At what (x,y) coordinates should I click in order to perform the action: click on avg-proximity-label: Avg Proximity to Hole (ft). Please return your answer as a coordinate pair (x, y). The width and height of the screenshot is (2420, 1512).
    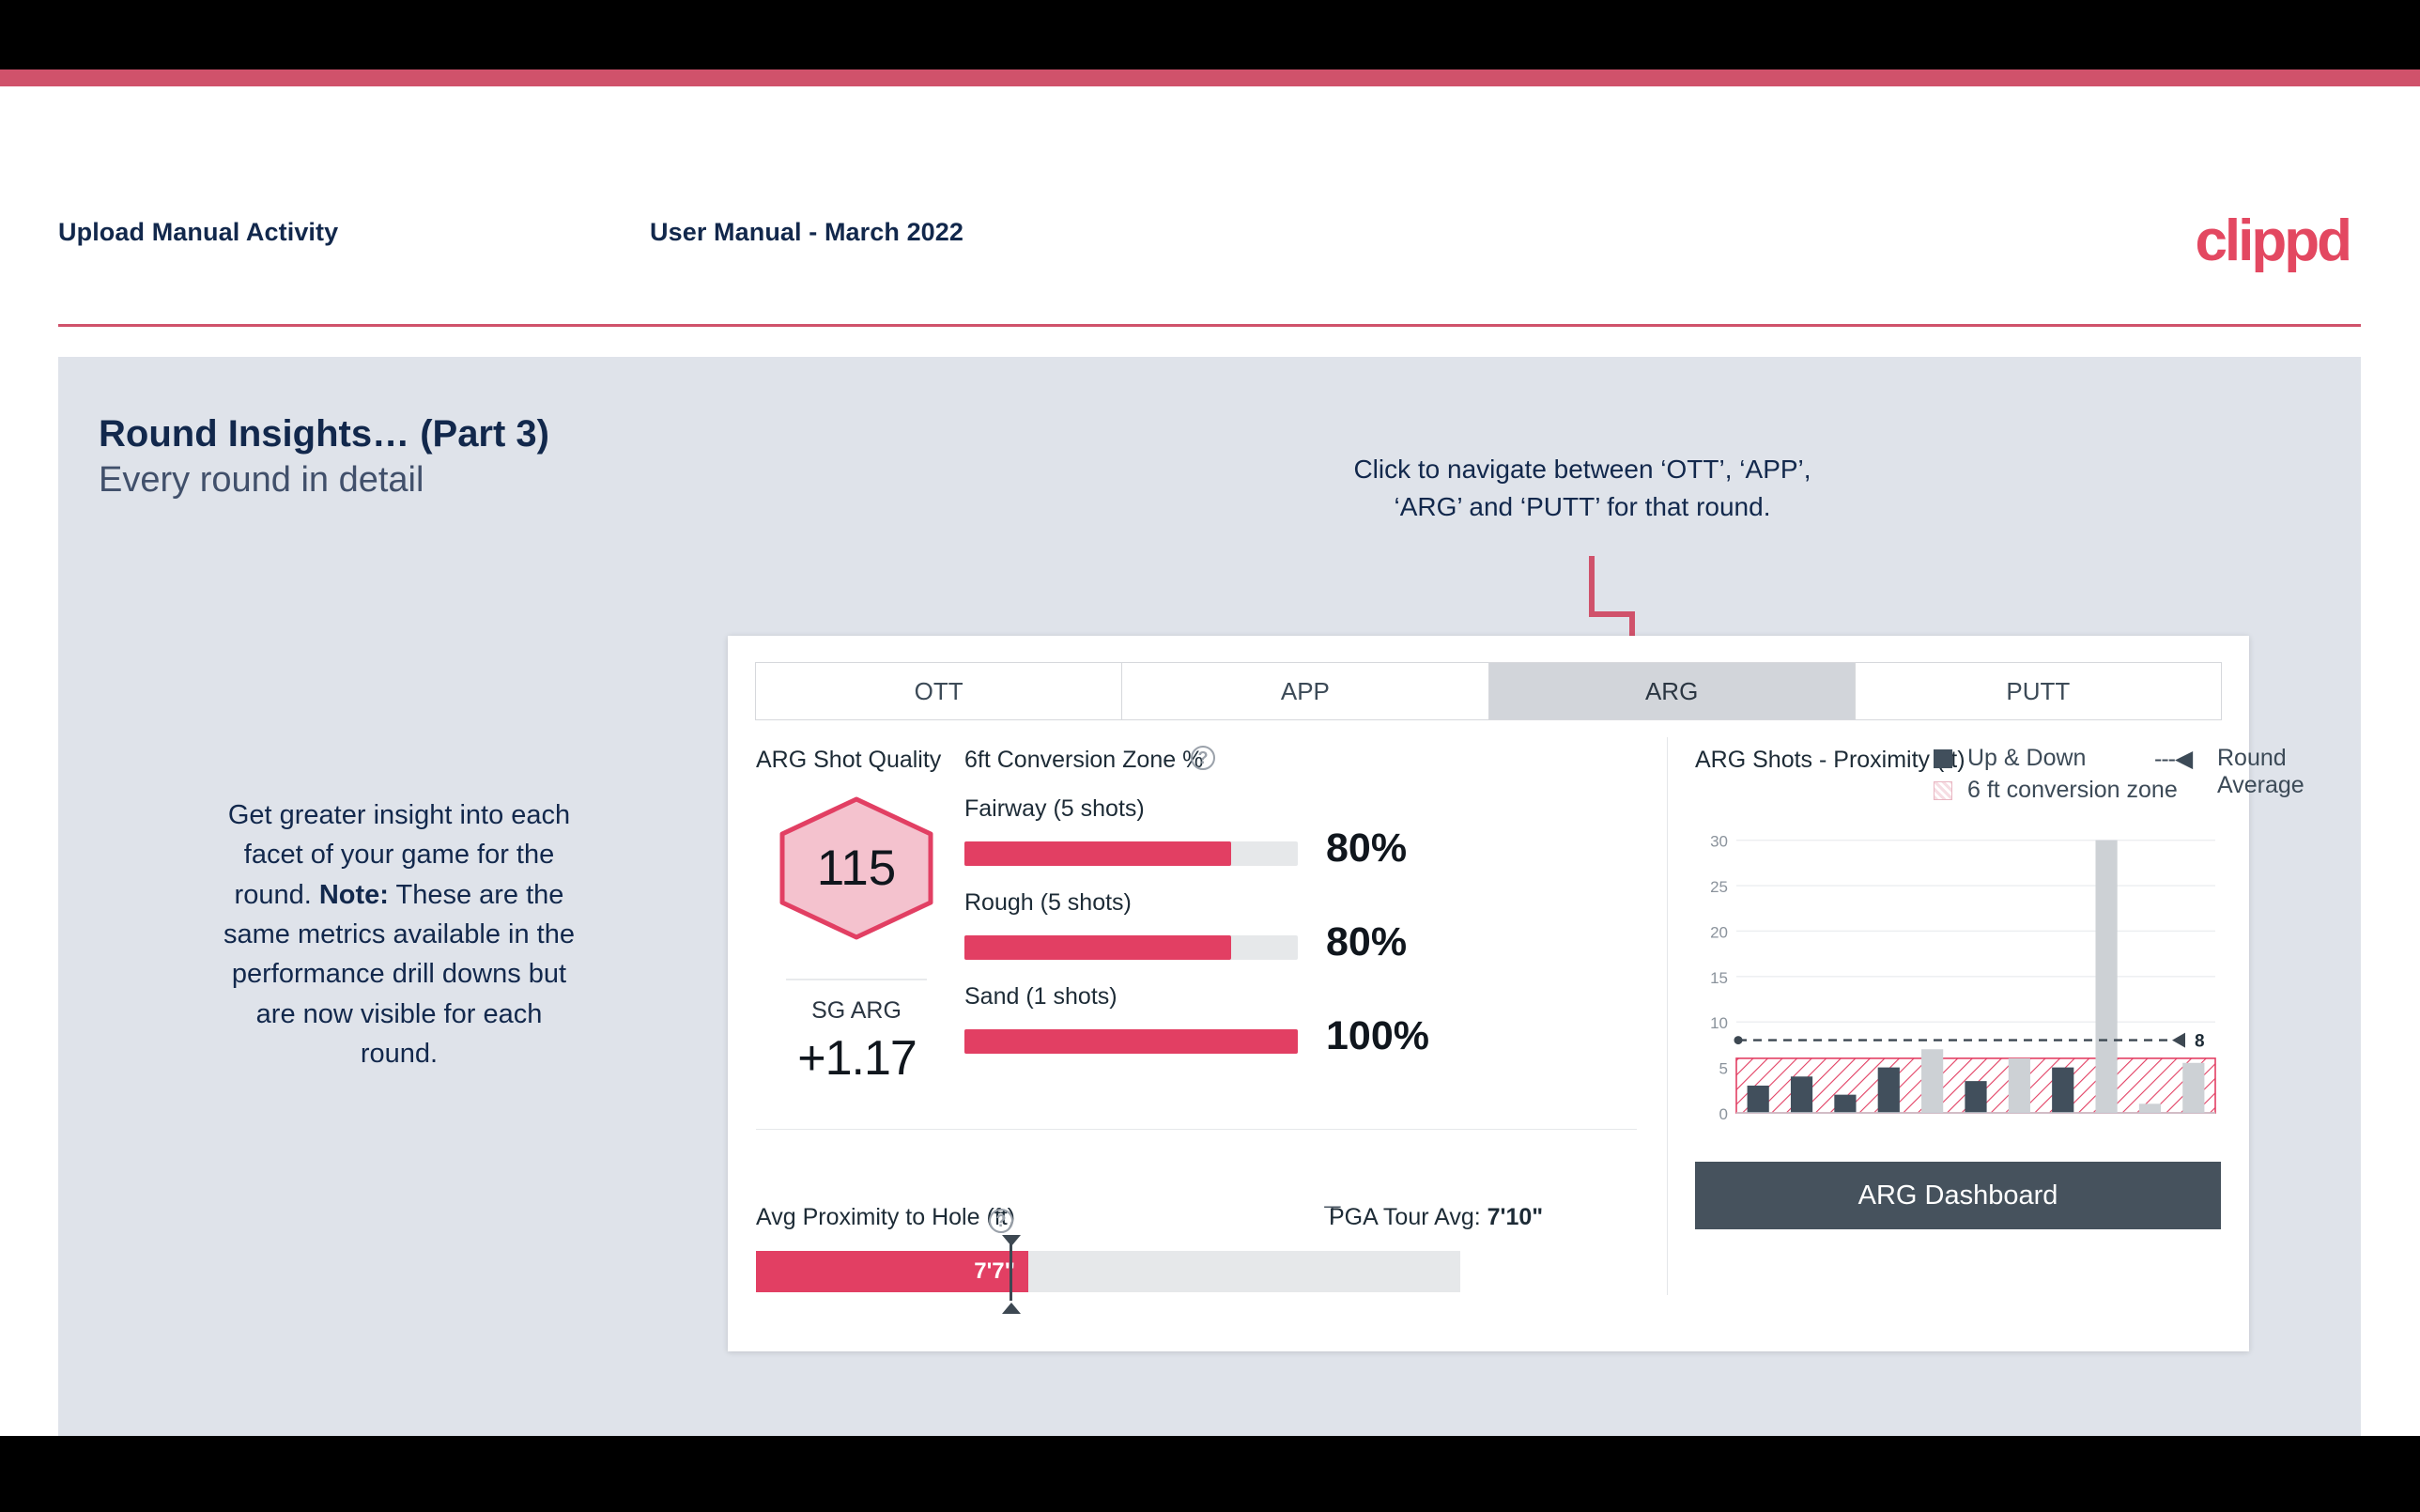
    Looking at the image, I should click on (886, 1217).